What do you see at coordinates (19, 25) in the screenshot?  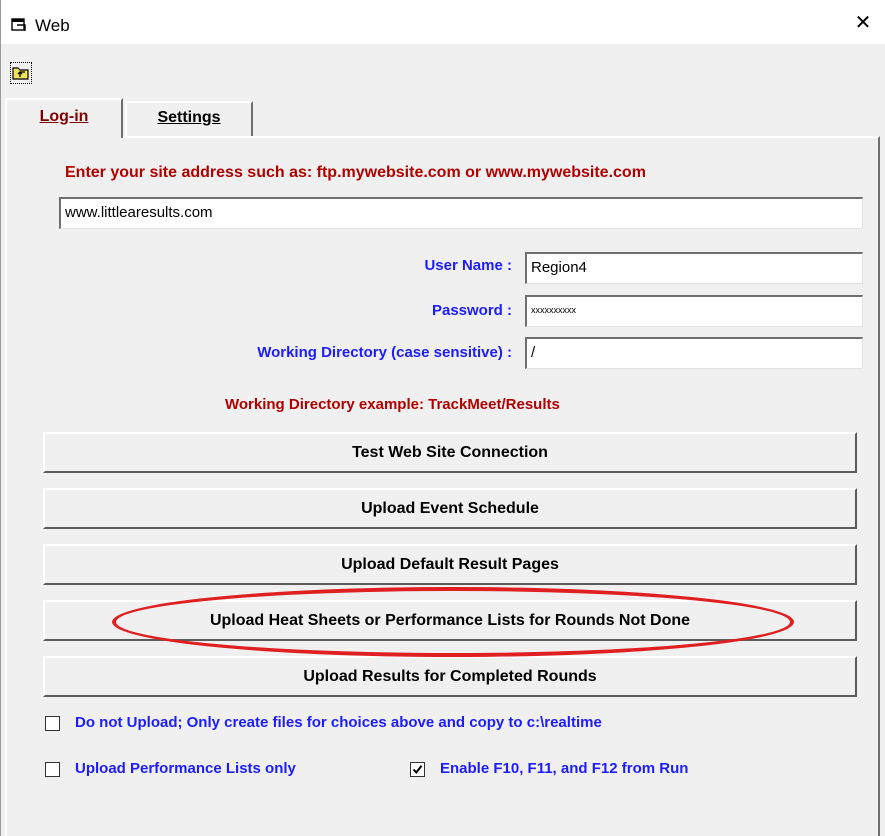 I see `web-window-icon` at bounding box center [19, 25].